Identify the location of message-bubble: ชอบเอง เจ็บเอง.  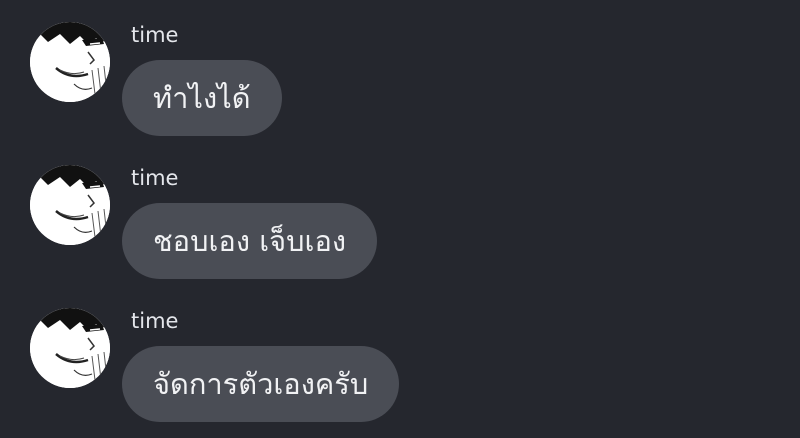
(250, 241).